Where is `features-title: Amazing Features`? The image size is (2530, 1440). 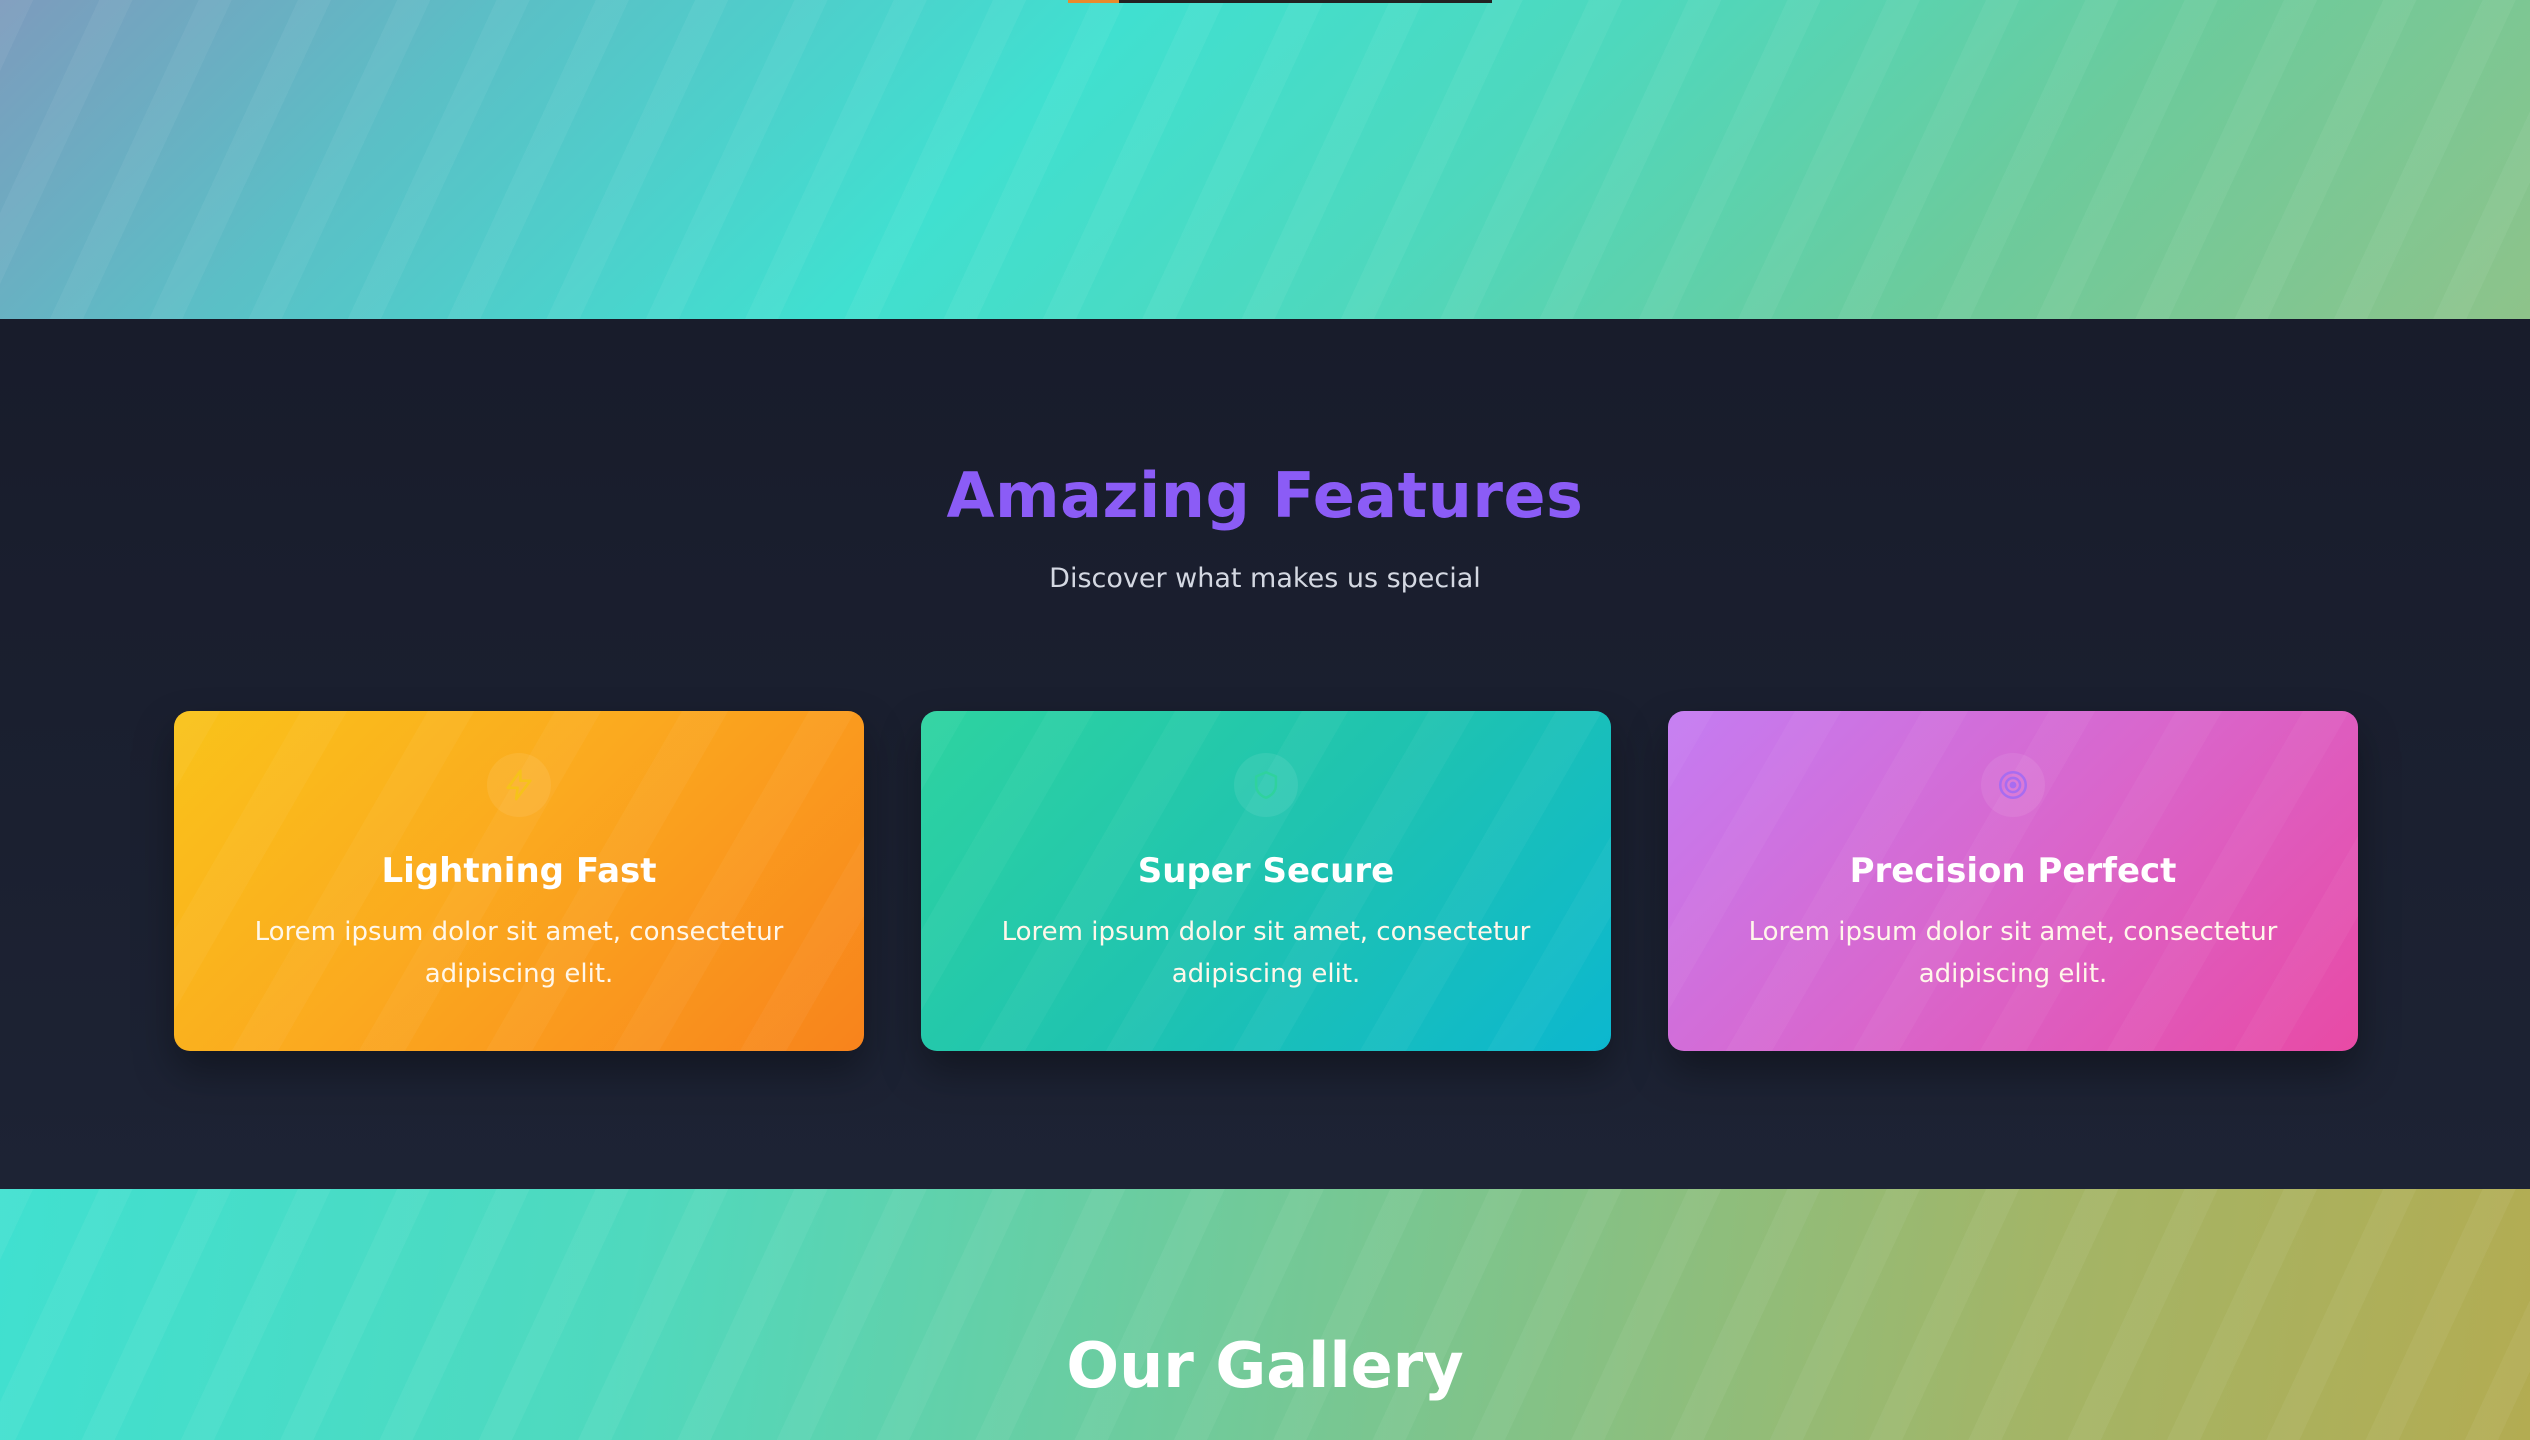 features-title: Amazing Features is located at coordinates (1265, 495).